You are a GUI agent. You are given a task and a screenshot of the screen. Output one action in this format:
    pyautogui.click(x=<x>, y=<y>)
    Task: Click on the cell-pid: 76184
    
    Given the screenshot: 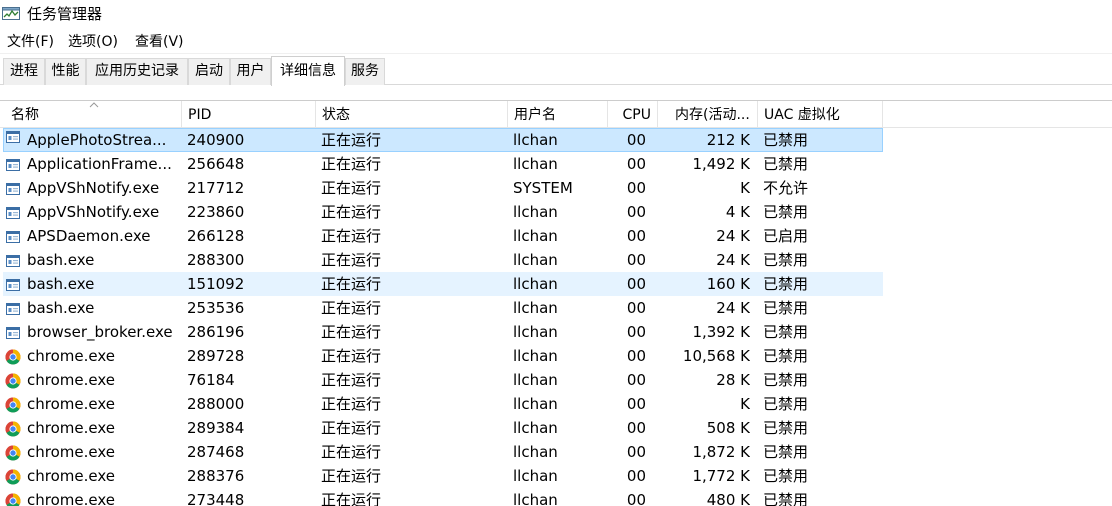 What is the action you would take?
    pyautogui.click(x=211, y=380)
    